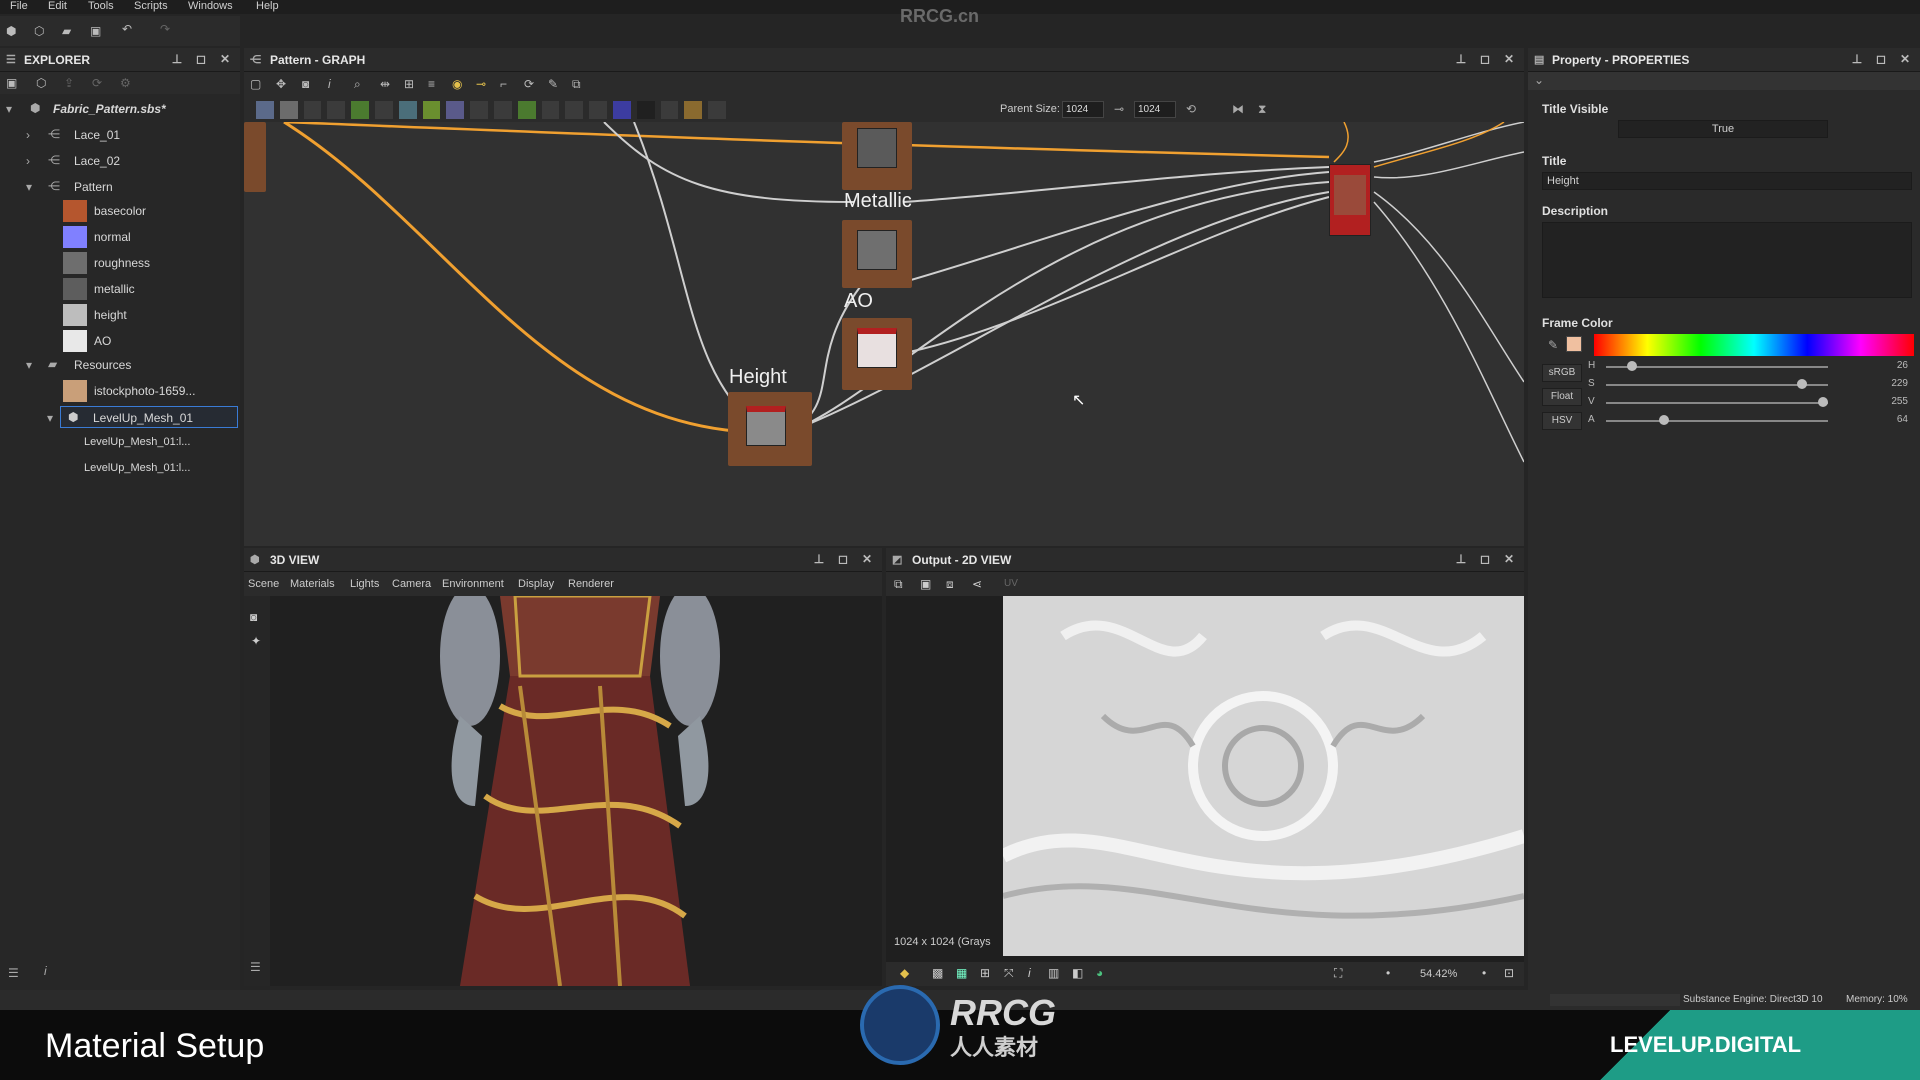 The image size is (1920, 1080). I want to click on output-node, so click(1350, 200).